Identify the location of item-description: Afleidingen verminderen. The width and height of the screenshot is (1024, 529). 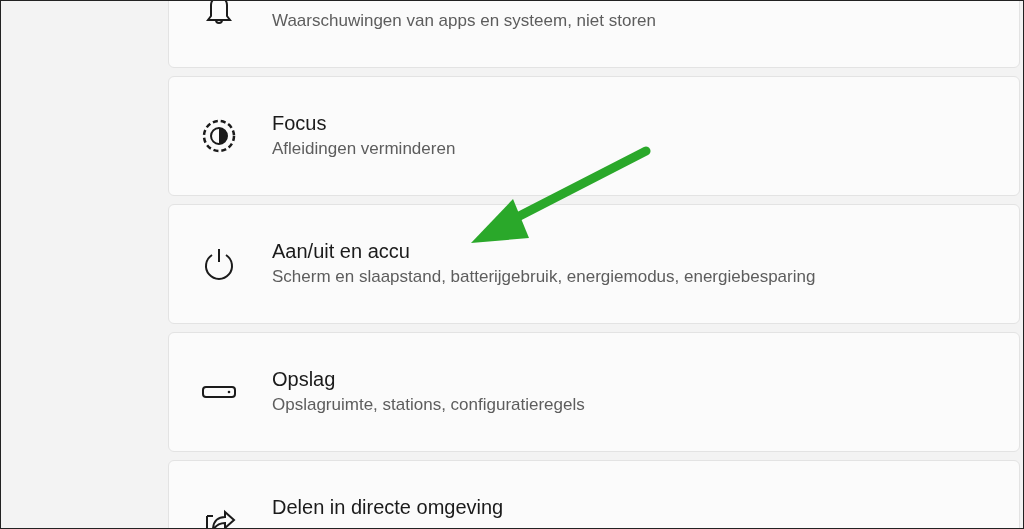
(364, 149).